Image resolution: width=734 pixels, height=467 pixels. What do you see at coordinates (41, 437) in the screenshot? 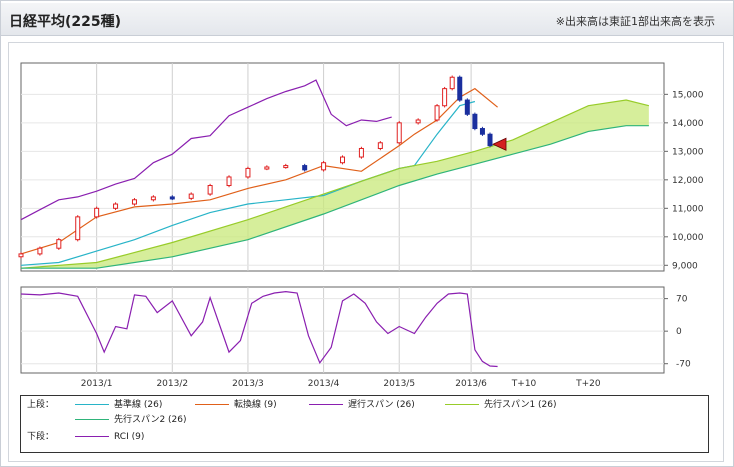
I see `legend-lower-label: 下段：` at bounding box center [41, 437].